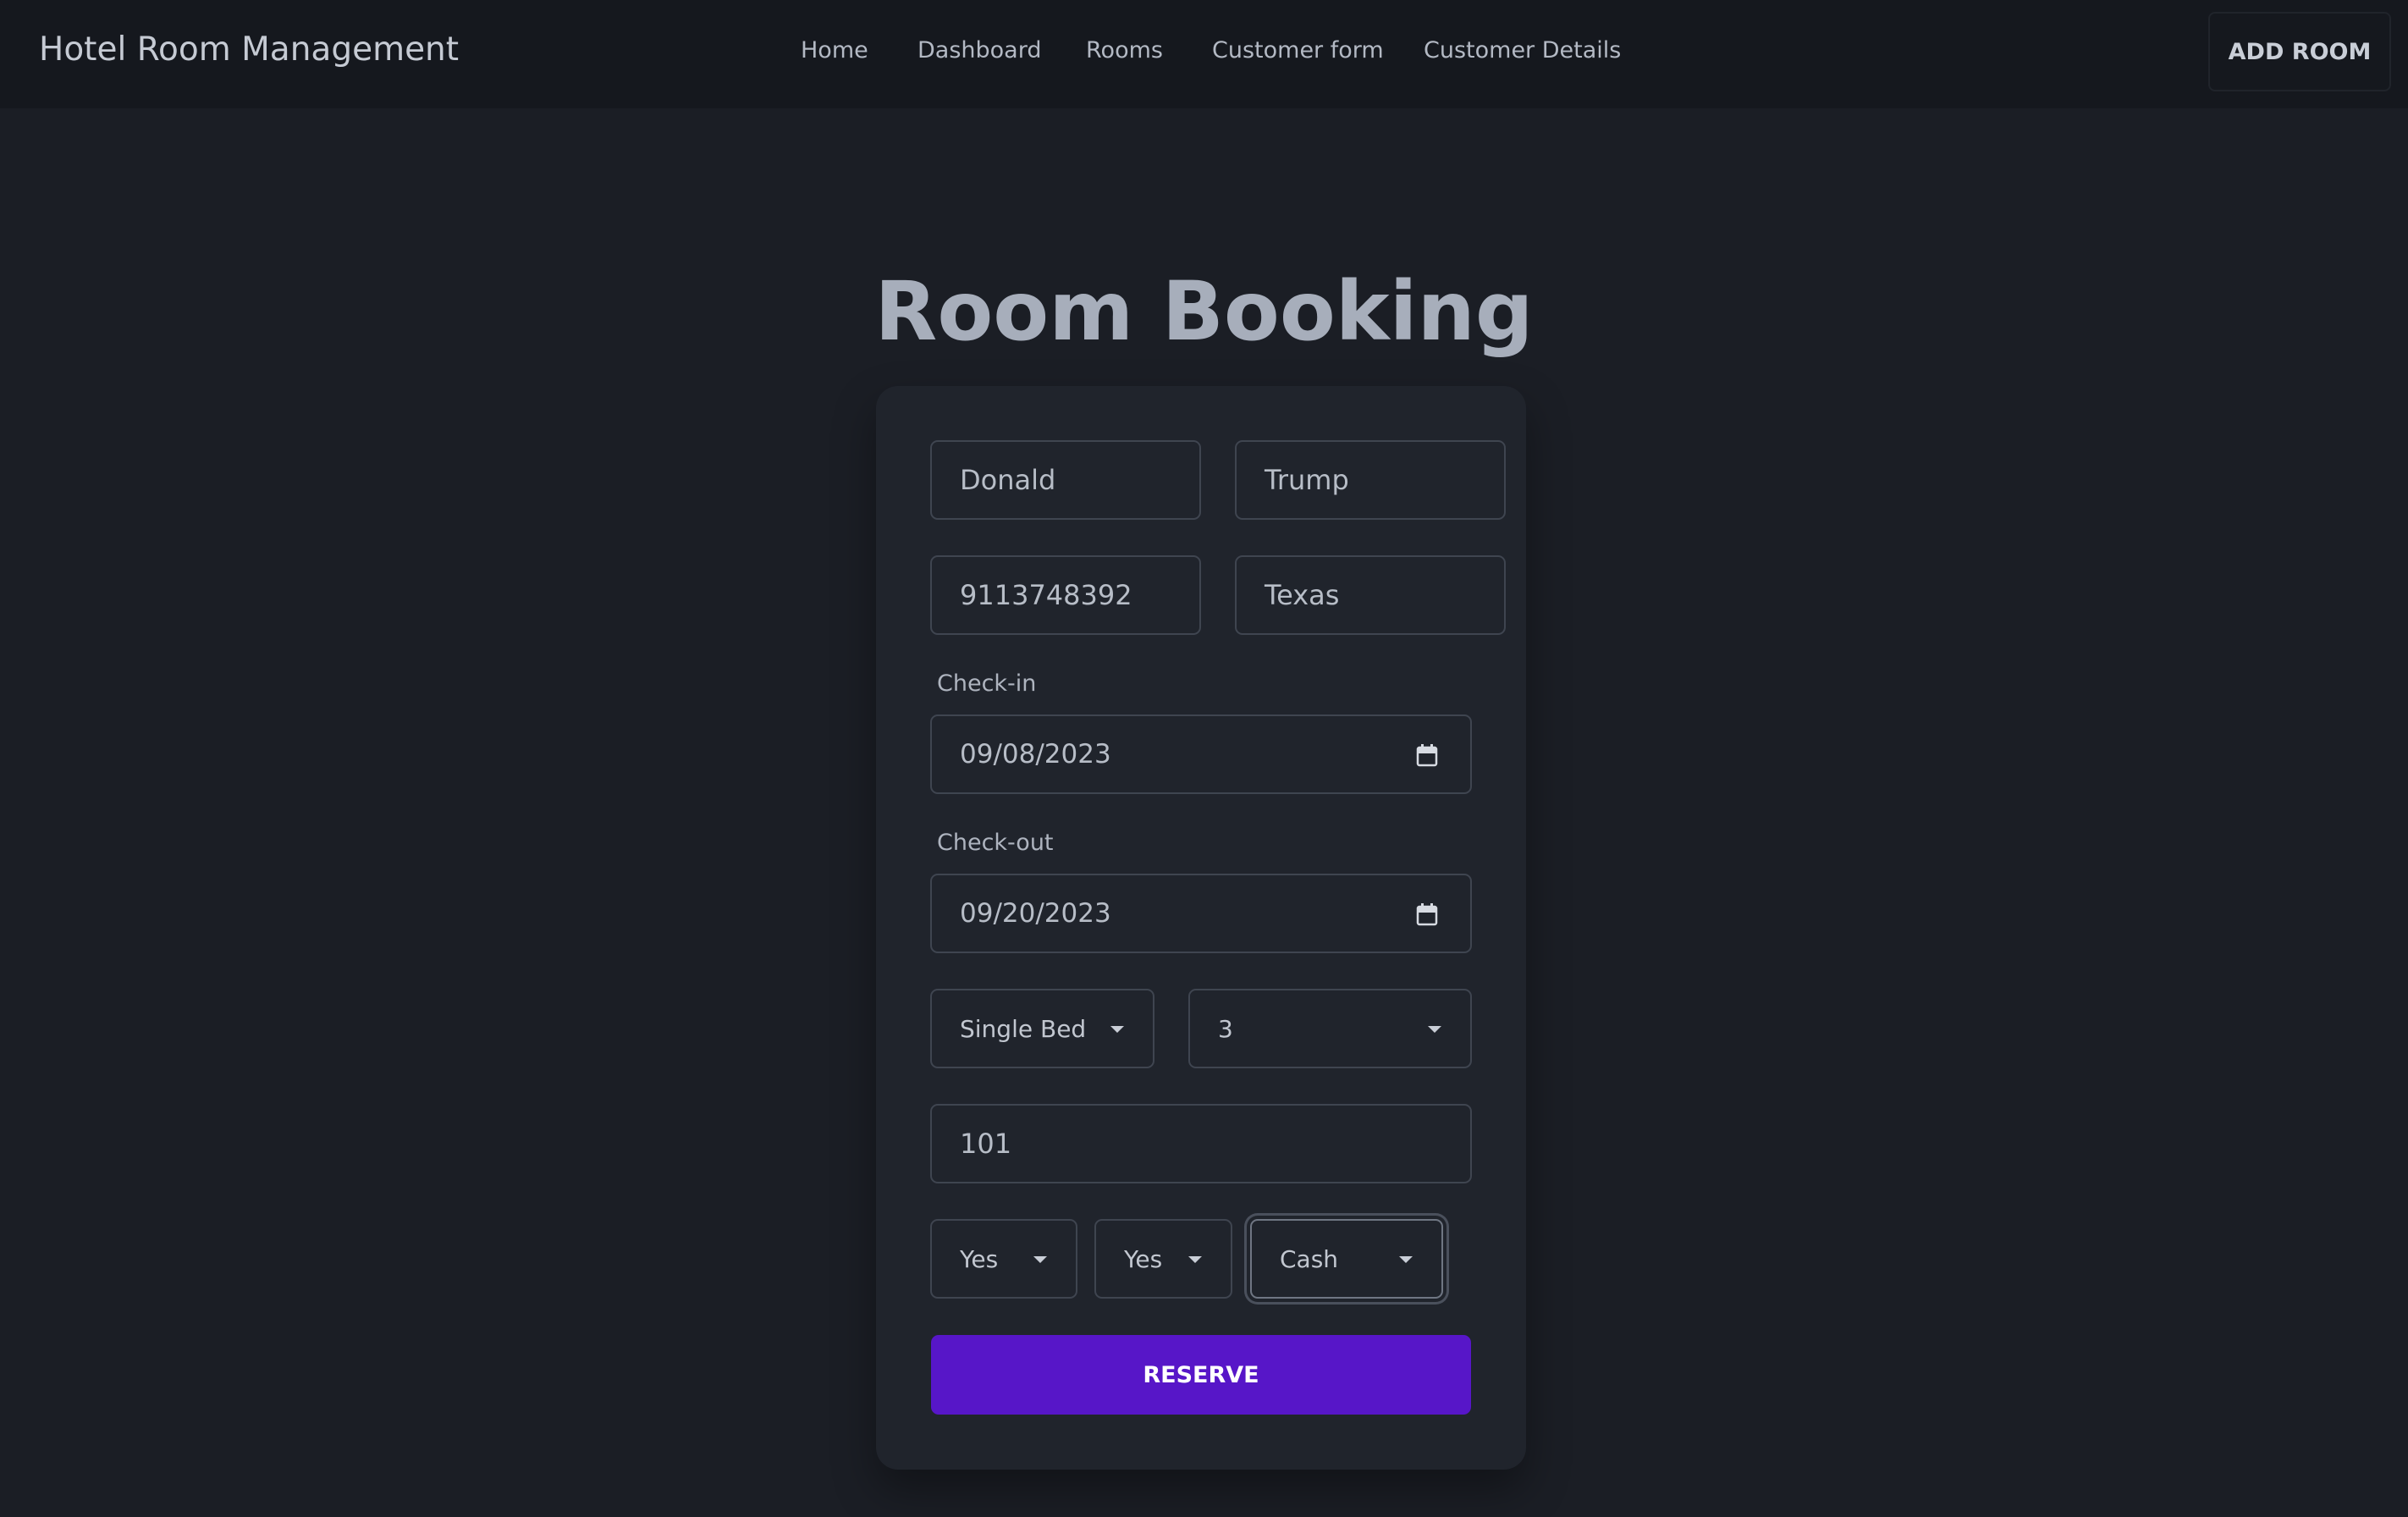  I want to click on nav-link-home: Home, so click(835, 50).